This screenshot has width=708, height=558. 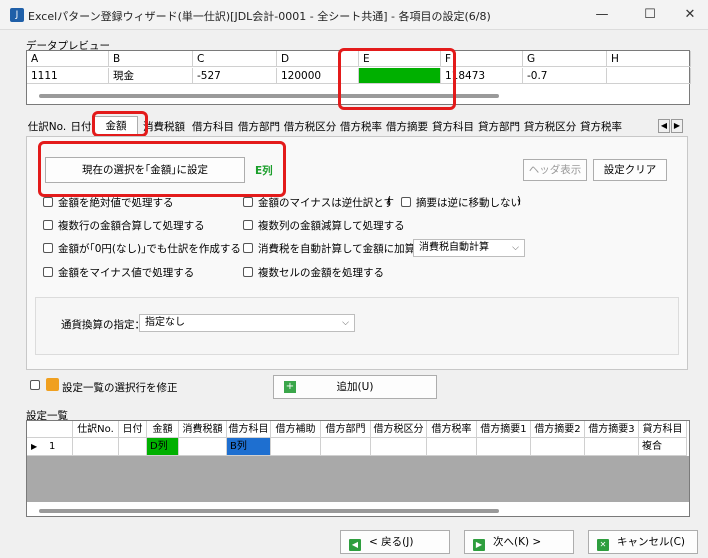 What do you see at coordinates (17, 15) in the screenshot?
I see `app-icon: J` at bounding box center [17, 15].